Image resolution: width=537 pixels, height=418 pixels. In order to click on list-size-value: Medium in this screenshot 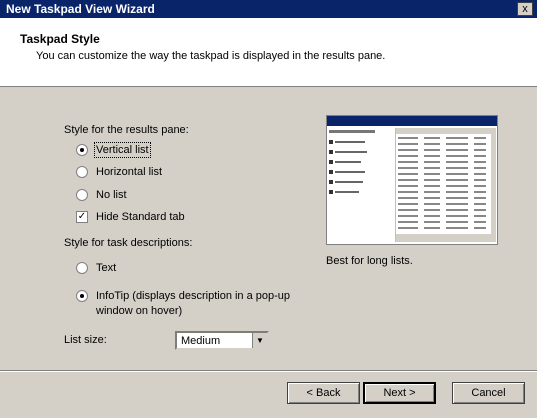, I will do `click(201, 341)`.